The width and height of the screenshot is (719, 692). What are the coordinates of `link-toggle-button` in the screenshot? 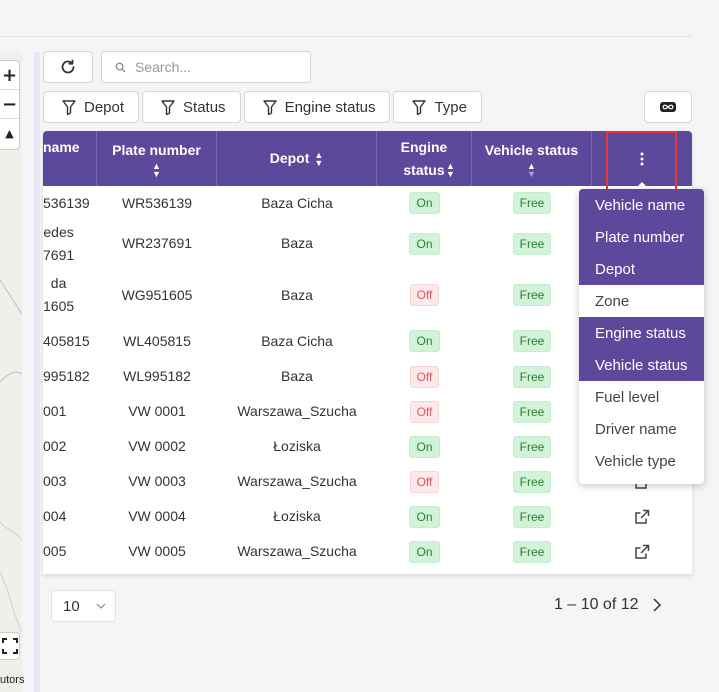 It's located at (668, 107).